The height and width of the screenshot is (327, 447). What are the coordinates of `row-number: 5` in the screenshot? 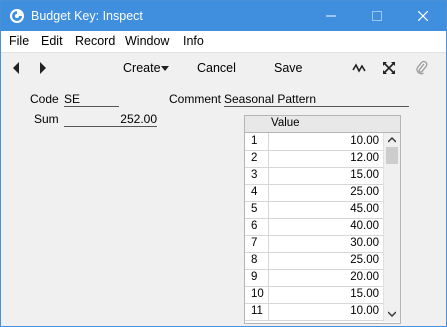 It's located at (257, 209).